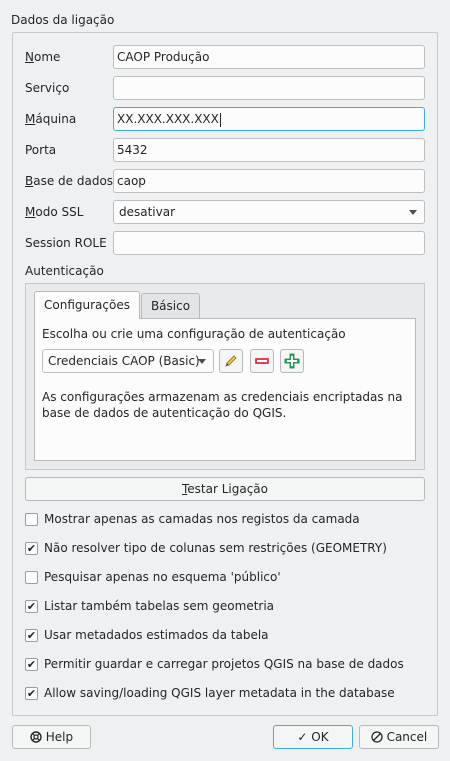 This screenshot has width=450, height=761. I want to click on maquina-field: XX.XXX.XXX.XXX, so click(269, 119).